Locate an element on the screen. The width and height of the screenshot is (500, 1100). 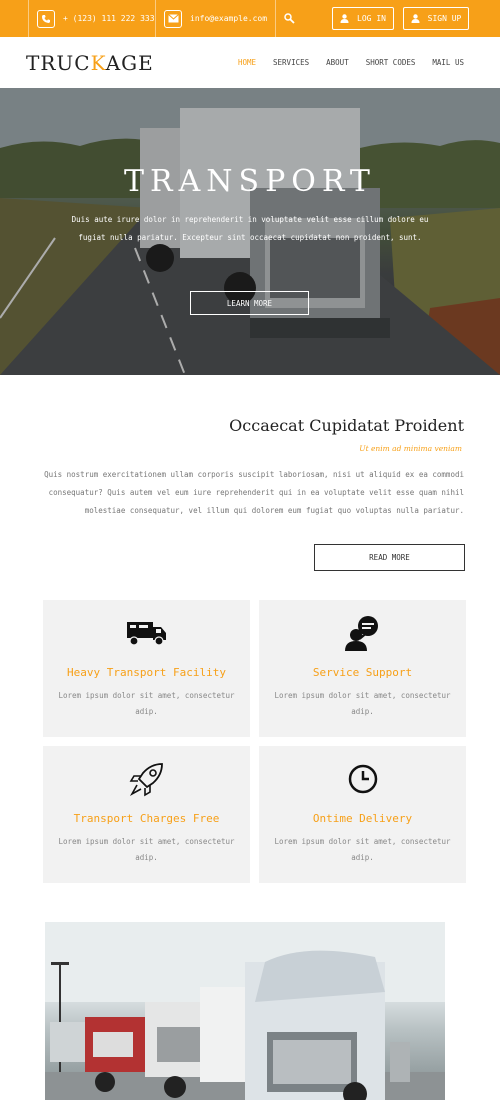
truck-icon is located at coordinates (146, 634).